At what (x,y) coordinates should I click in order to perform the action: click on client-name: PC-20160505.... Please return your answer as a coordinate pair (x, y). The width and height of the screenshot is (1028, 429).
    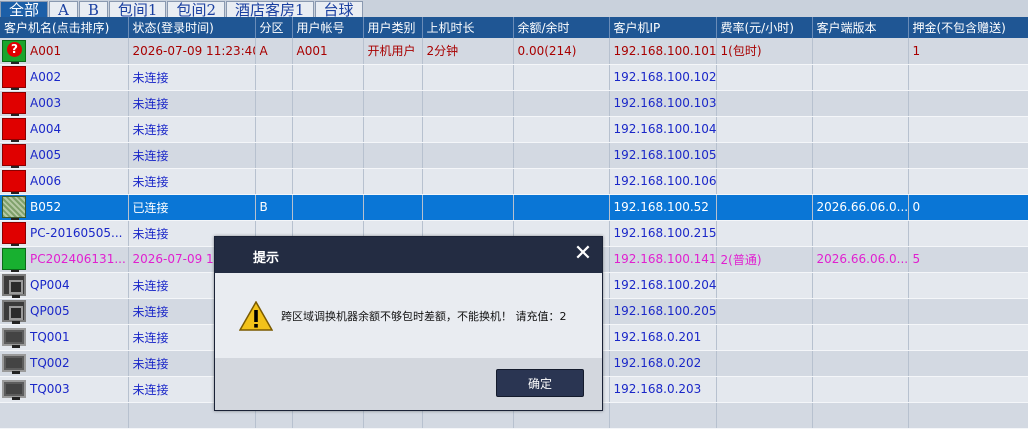
    Looking at the image, I should click on (76, 233).